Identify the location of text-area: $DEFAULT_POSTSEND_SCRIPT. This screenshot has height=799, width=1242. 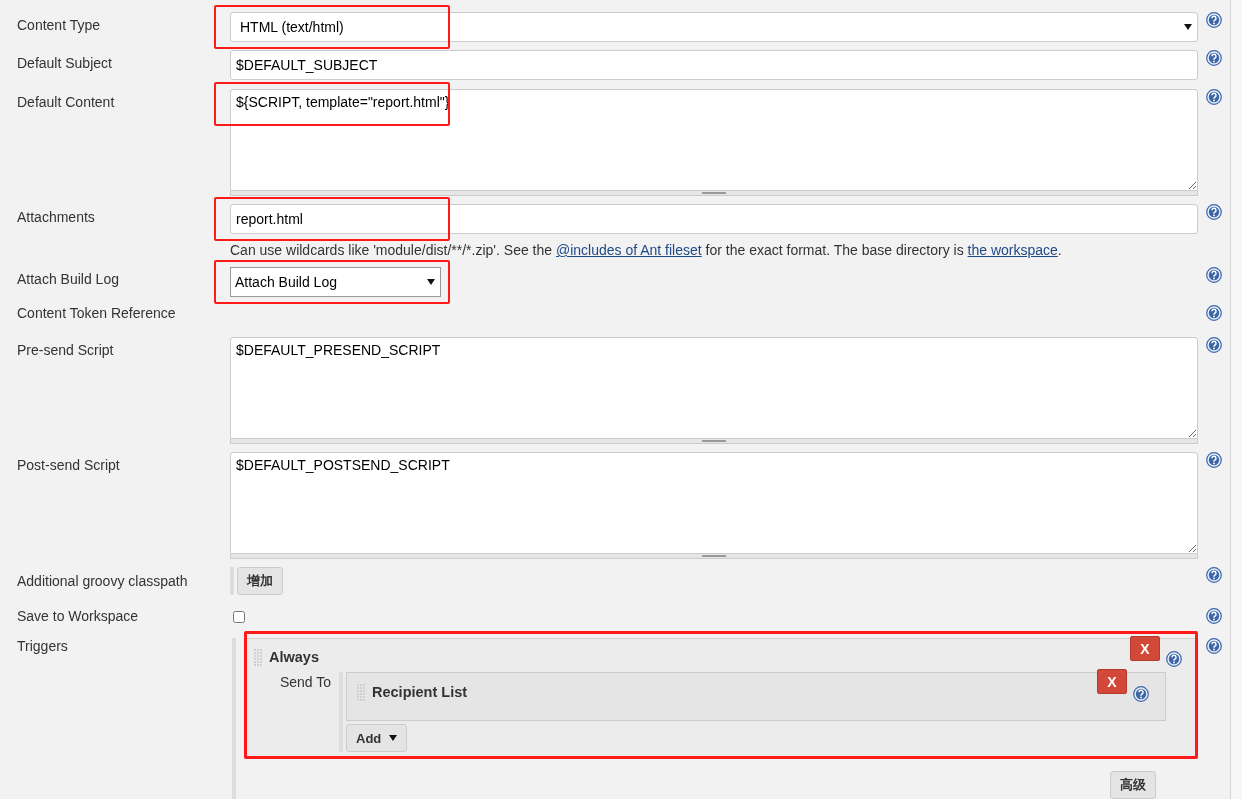
(714, 503).